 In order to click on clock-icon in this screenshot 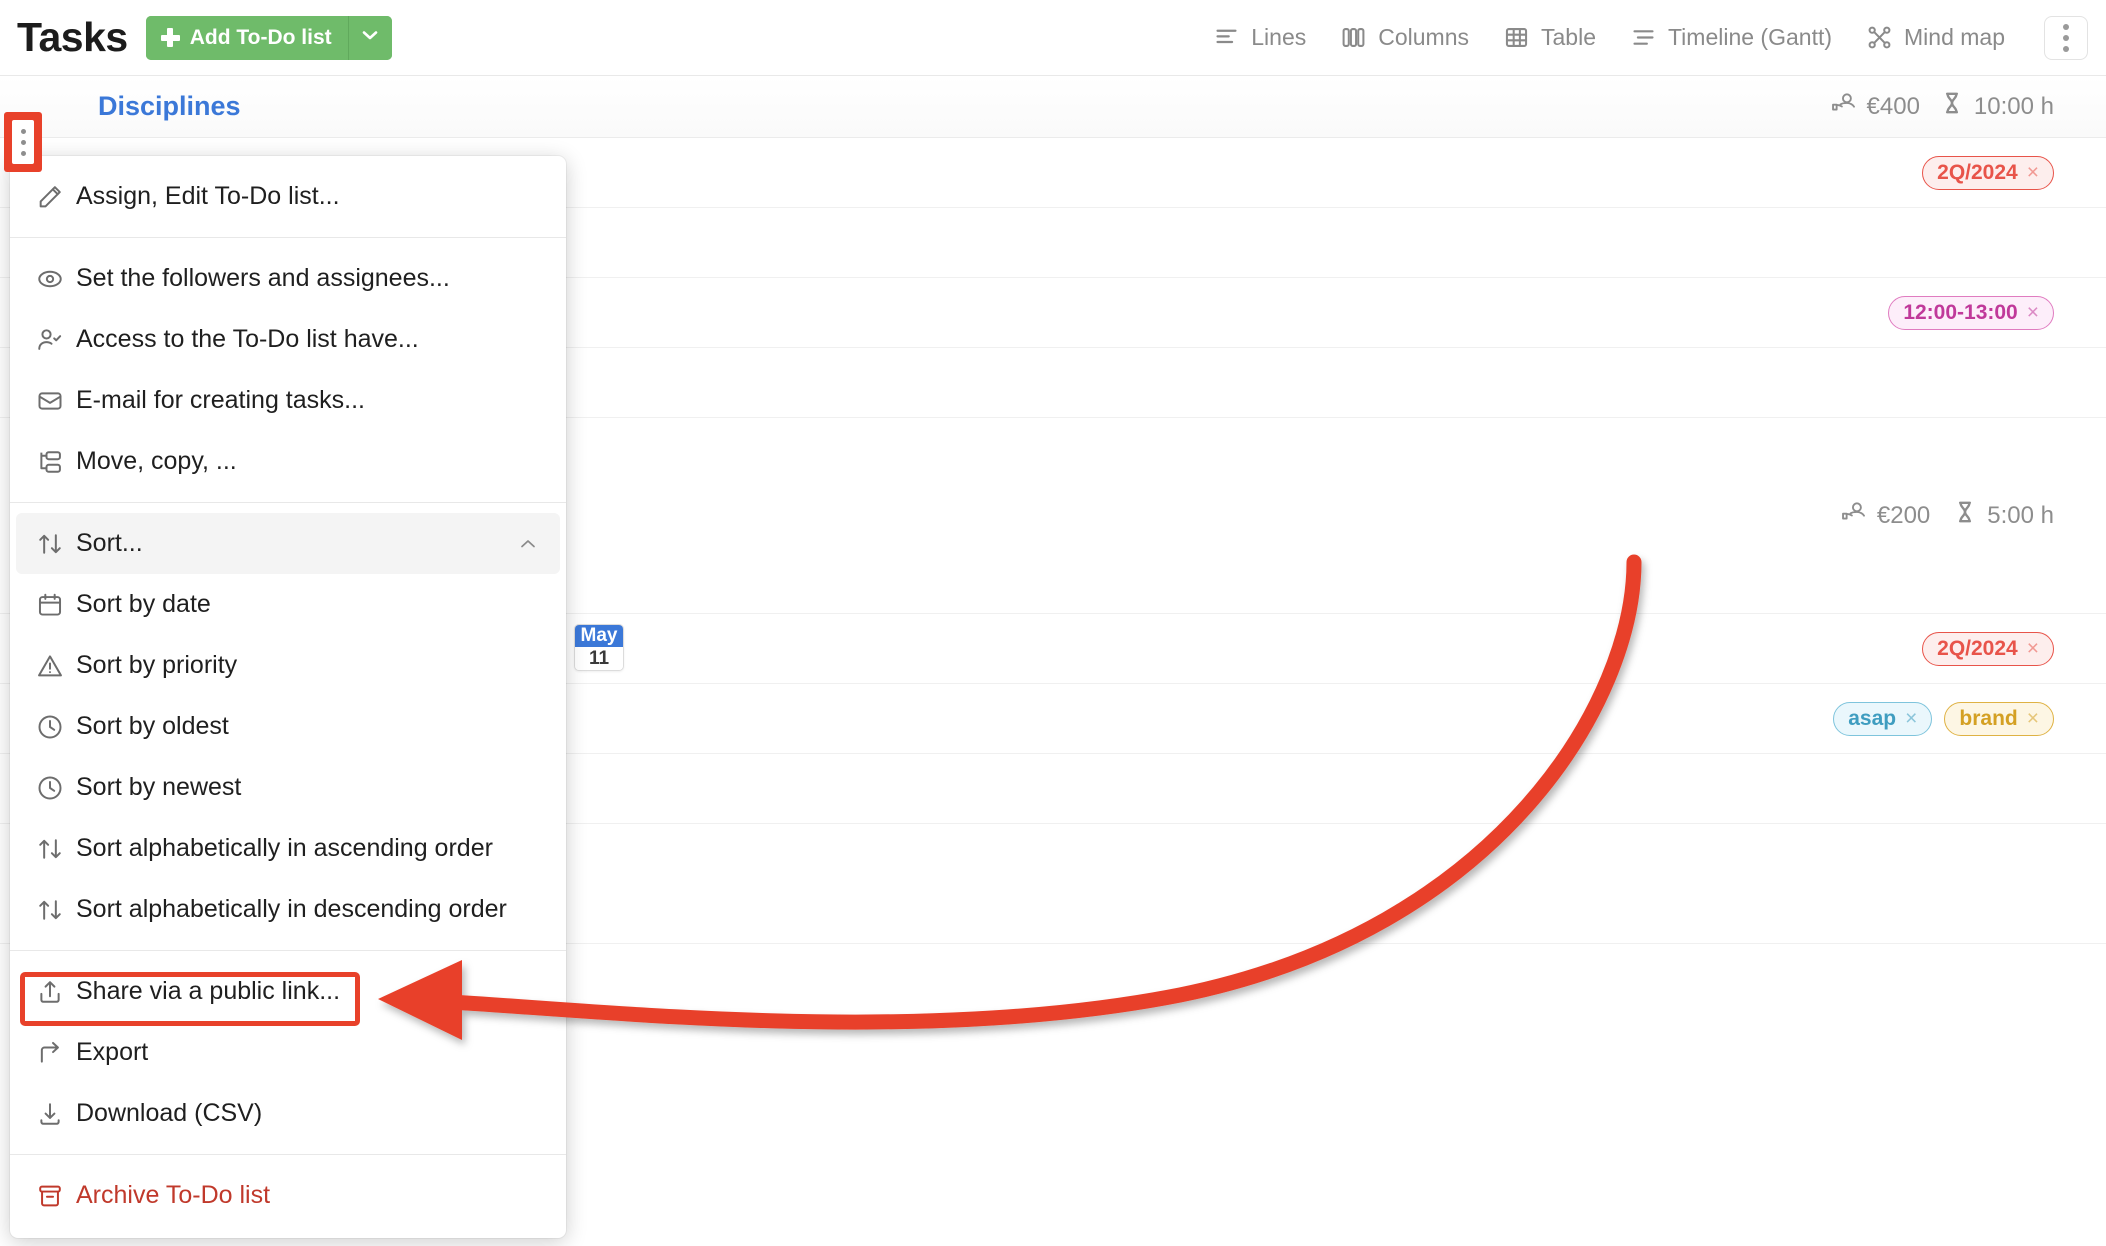, I will do `click(56, 788)`.